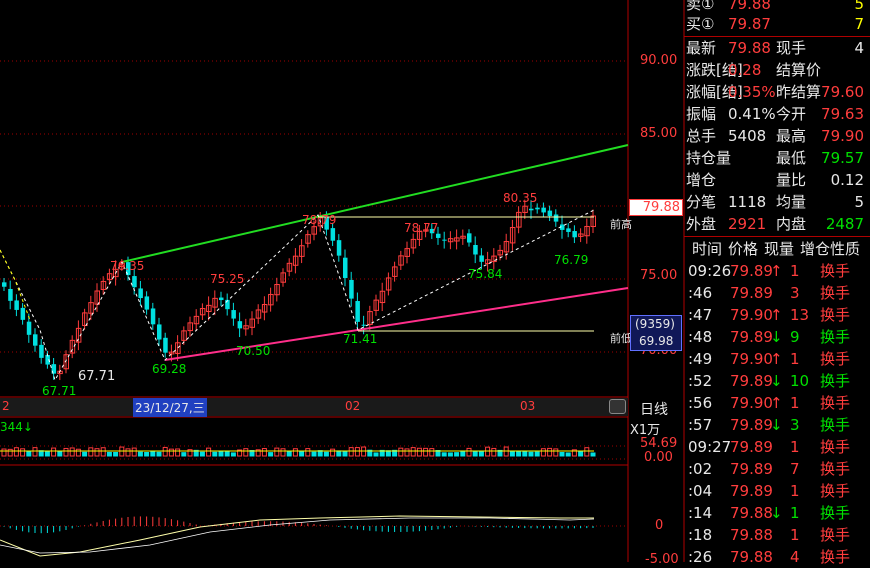 Image resolution: width=870 pixels, height=568 pixels. Describe the element at coordinates (859, 24) in the screenshot. I see `buy1-vol: 7` at that location.